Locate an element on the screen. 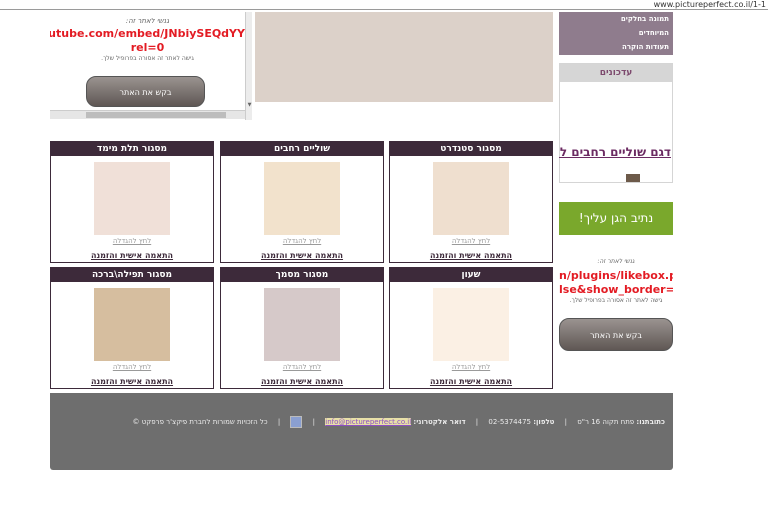 This screenshot has height=522, width=768. scroll-down-icon: ▼ is located at coordinates (249, 105).